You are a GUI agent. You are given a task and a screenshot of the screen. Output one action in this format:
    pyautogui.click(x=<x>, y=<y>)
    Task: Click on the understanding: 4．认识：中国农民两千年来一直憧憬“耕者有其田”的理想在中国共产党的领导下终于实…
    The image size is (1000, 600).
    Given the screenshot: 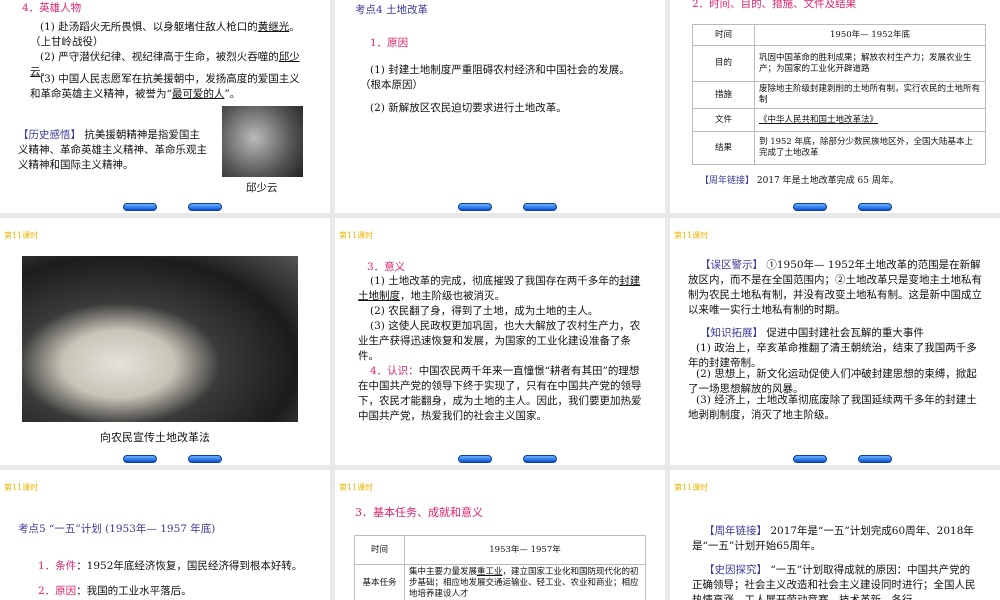 What is the action you would take?
    pyautogui.click(x=500, y=393)
    